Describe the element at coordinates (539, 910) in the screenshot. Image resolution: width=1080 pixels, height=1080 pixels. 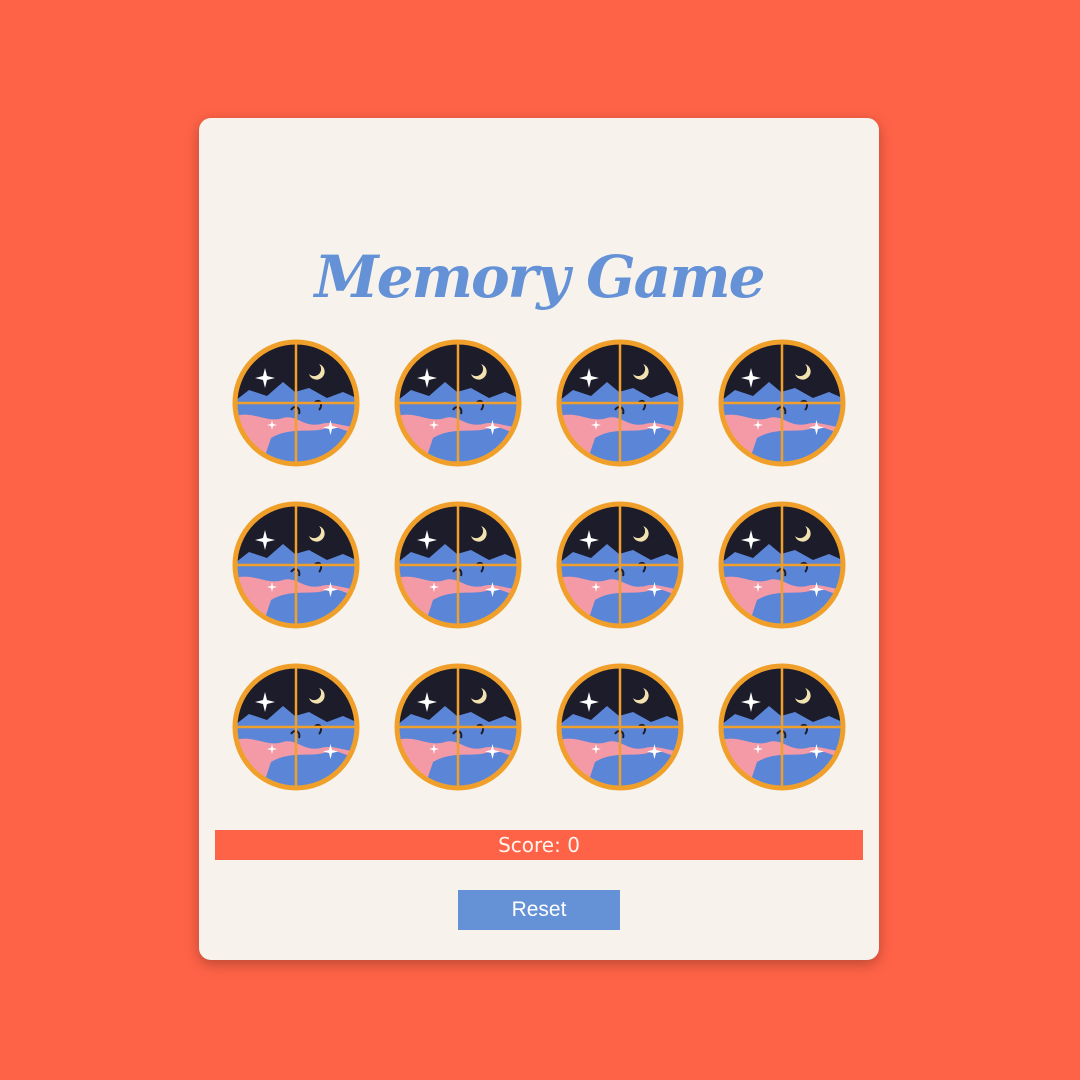
I see `reset-button: Reset` at that location.